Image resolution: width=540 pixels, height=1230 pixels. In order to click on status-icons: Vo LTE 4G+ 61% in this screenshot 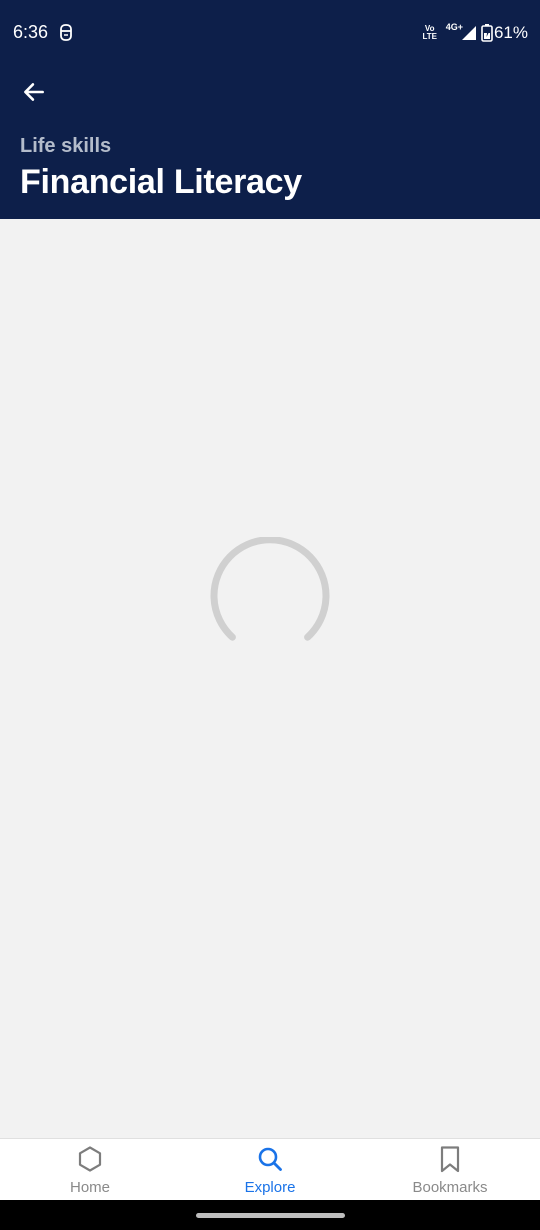, I will do `click(474, 33)`.